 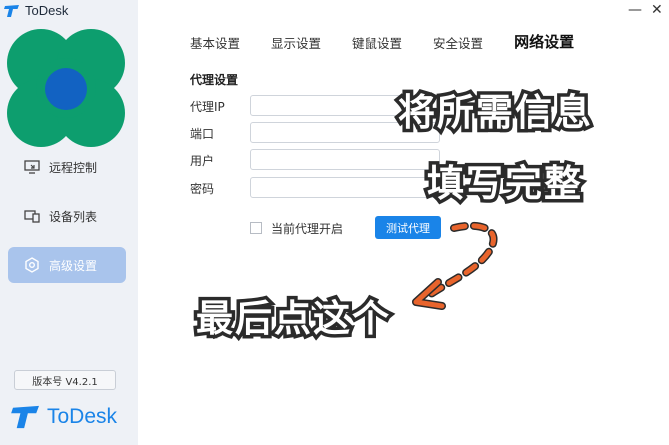 I want to click on sidebar-item-label: 设备列表, so click(x=73, y=216).